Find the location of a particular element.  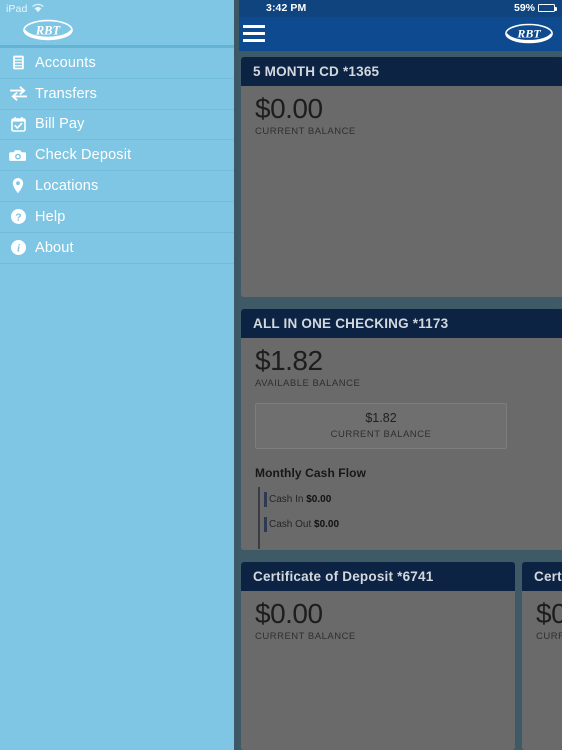

sidebar-item-label: Help is located at coordinates (50, 216).